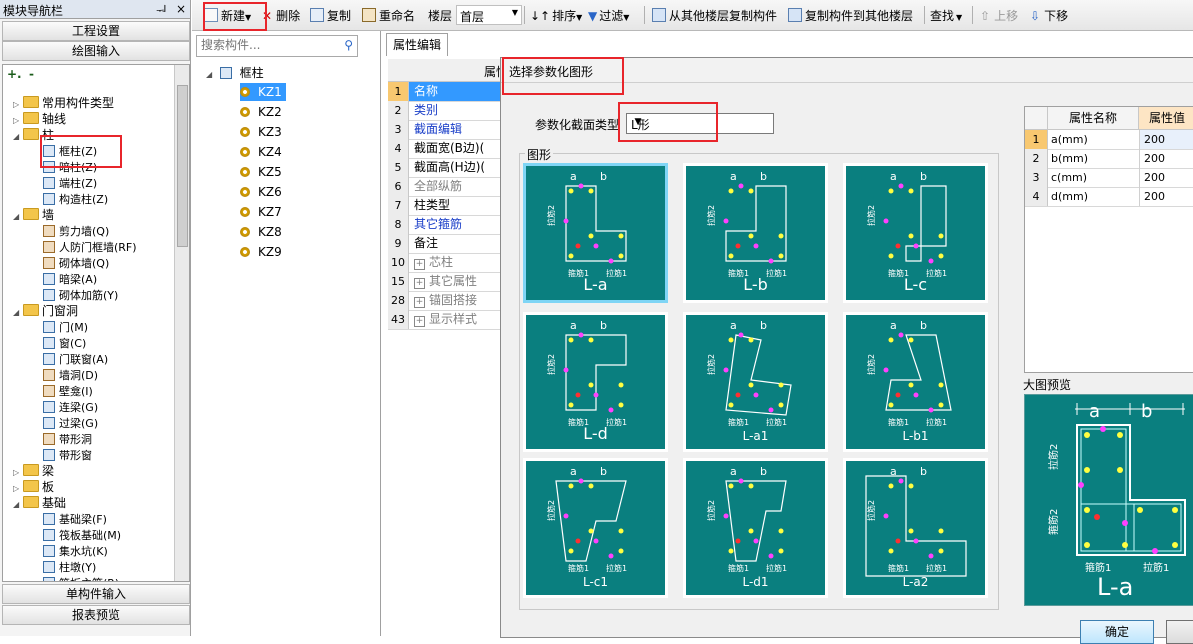  I want to click on tree-item: ▷ 常用构件类型, so click(63, 103).